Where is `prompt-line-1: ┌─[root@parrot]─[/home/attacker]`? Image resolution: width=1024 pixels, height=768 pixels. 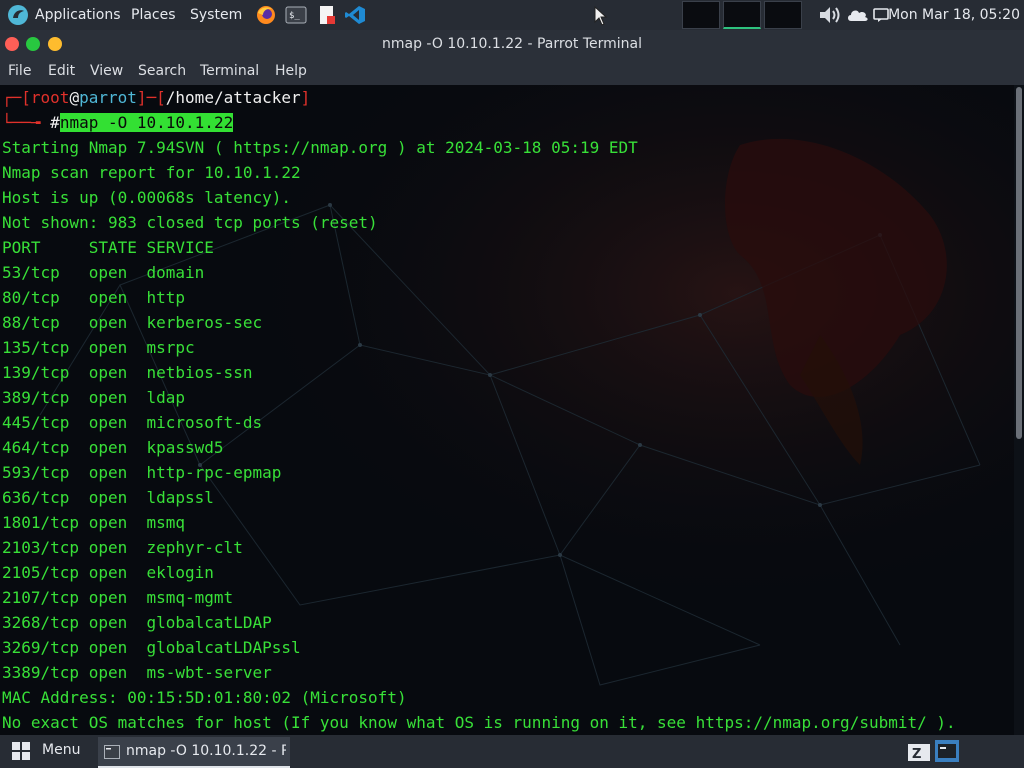 prompt-line-1: ┌─[root@parrot]─[/home/attacker] is located at coordinates (156, 97).